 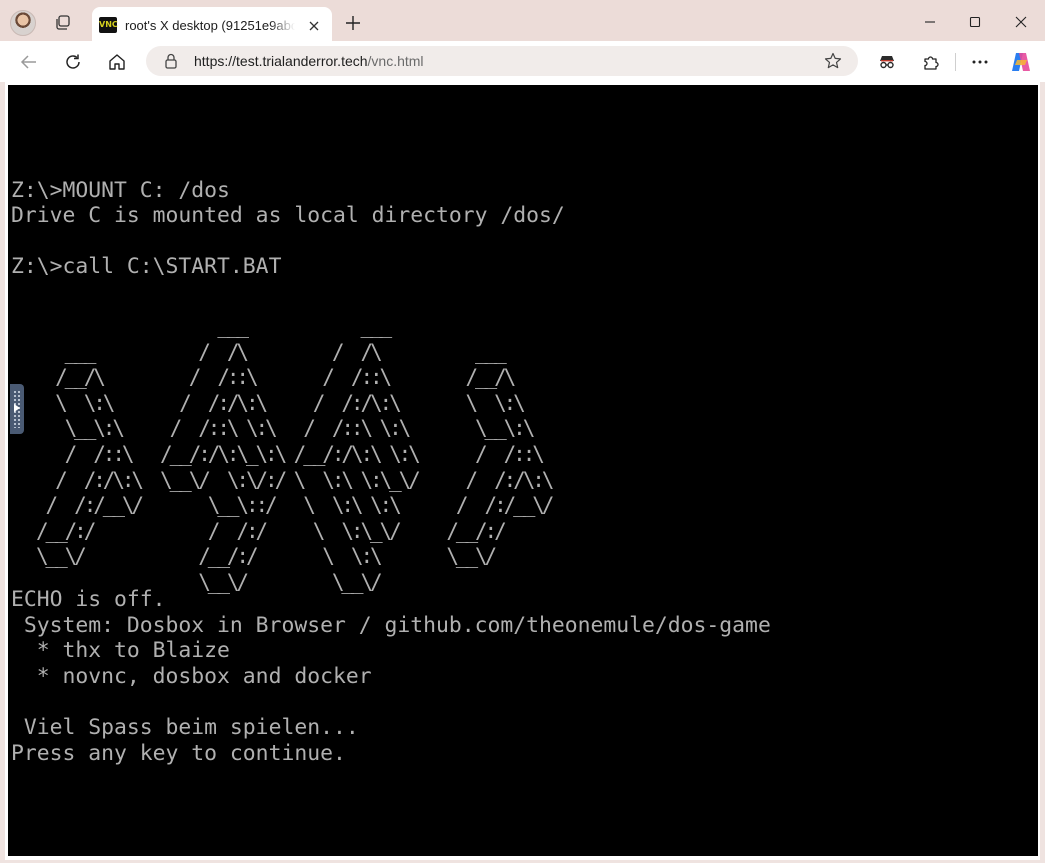 What do you see at coordinates (63, 23) in the screenshot?
I see `tab-actions-icon` at bounding box center [63, 23].